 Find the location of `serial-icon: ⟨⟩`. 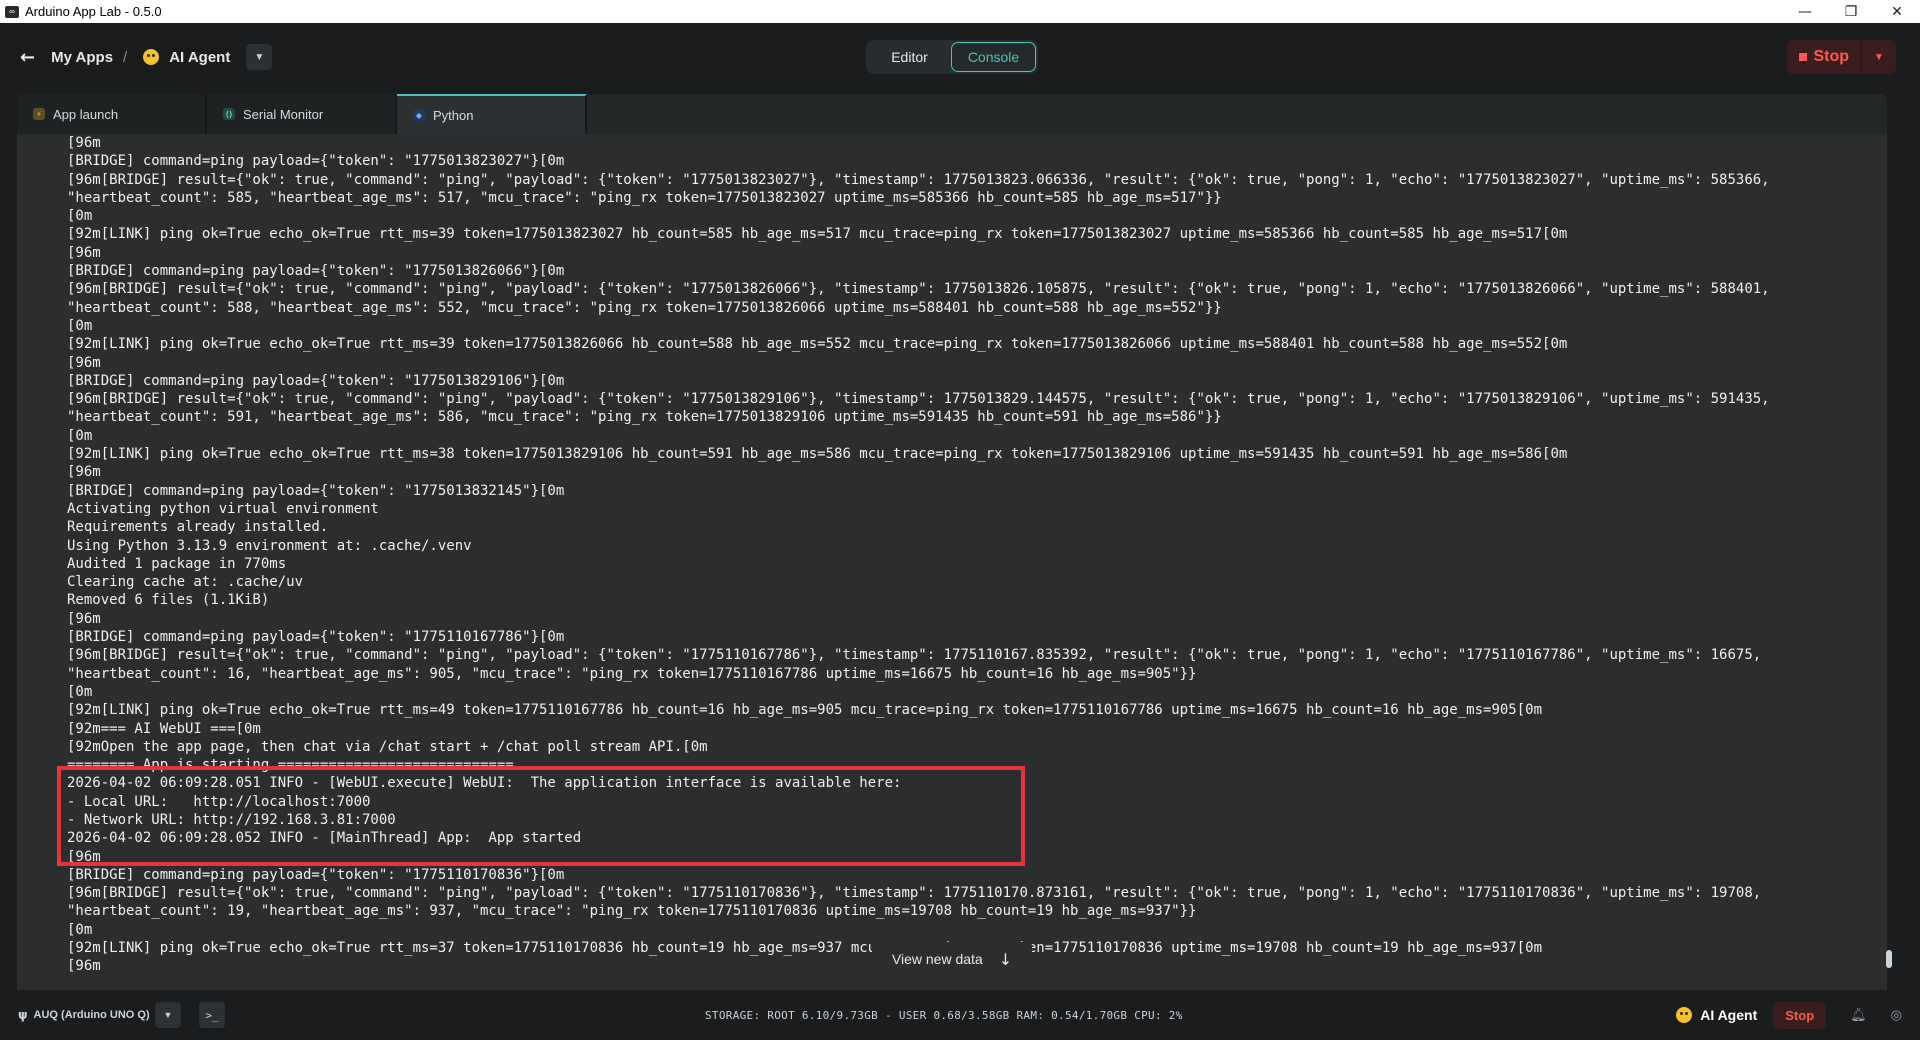

serial-icon: ⟨⟩ is located at coordinates (229, 114).